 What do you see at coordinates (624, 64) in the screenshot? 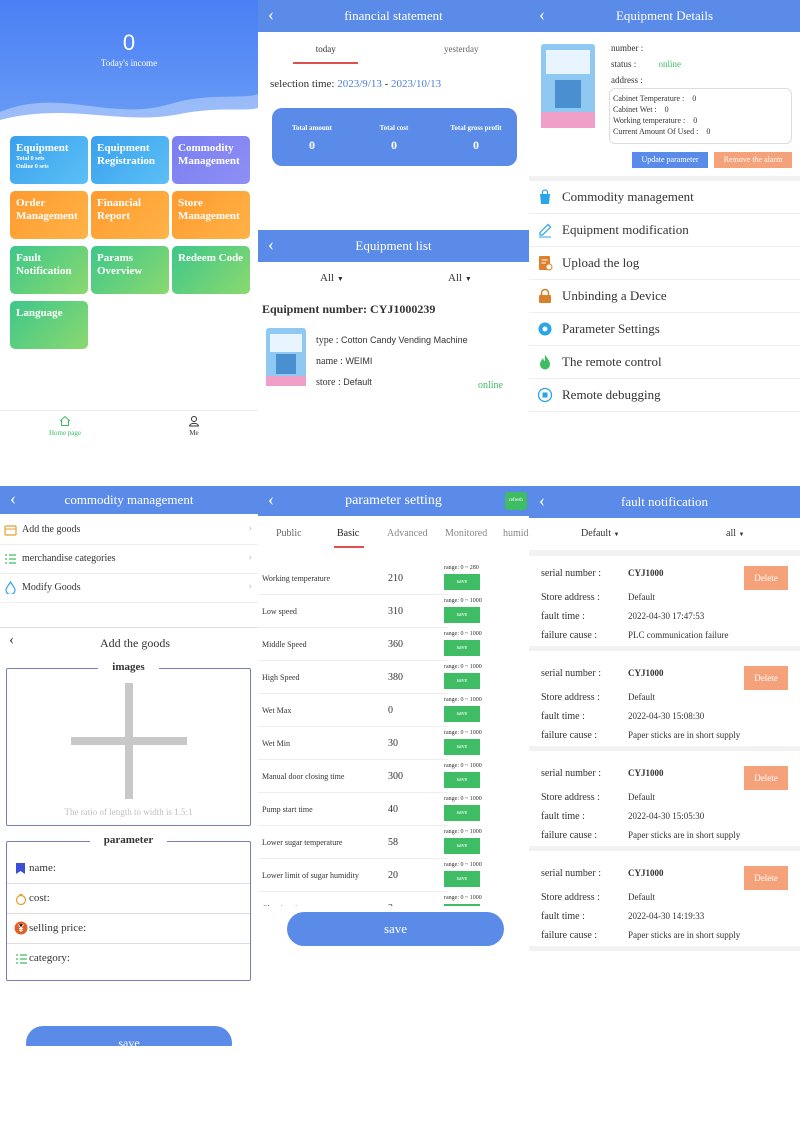
I see `status-label: status :` at bounding box center [624, 64].